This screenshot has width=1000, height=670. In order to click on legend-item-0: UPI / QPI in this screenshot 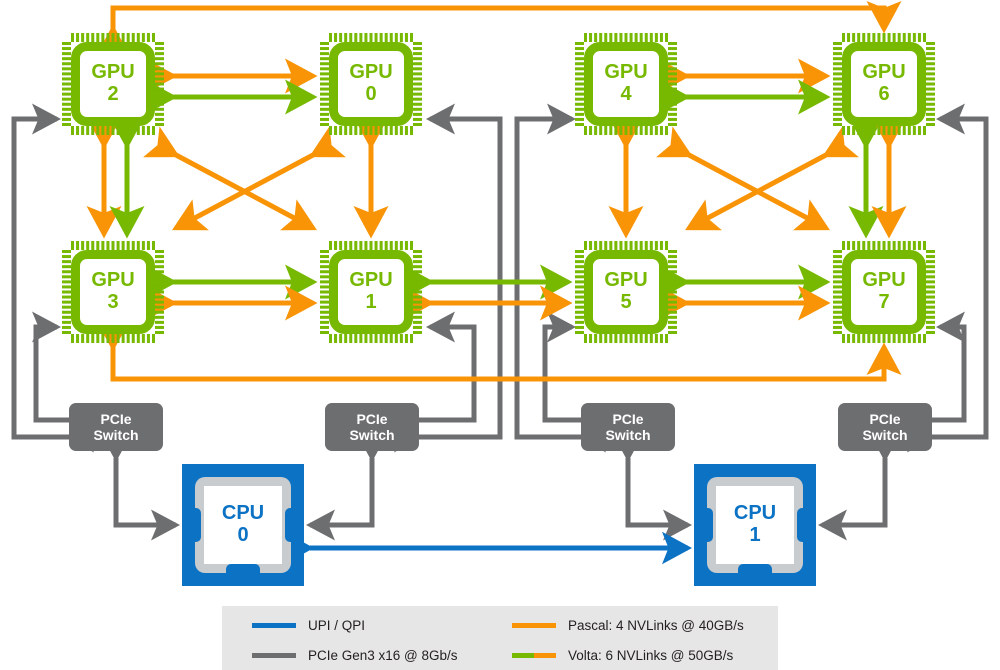, I will do `click(308, 625)`.